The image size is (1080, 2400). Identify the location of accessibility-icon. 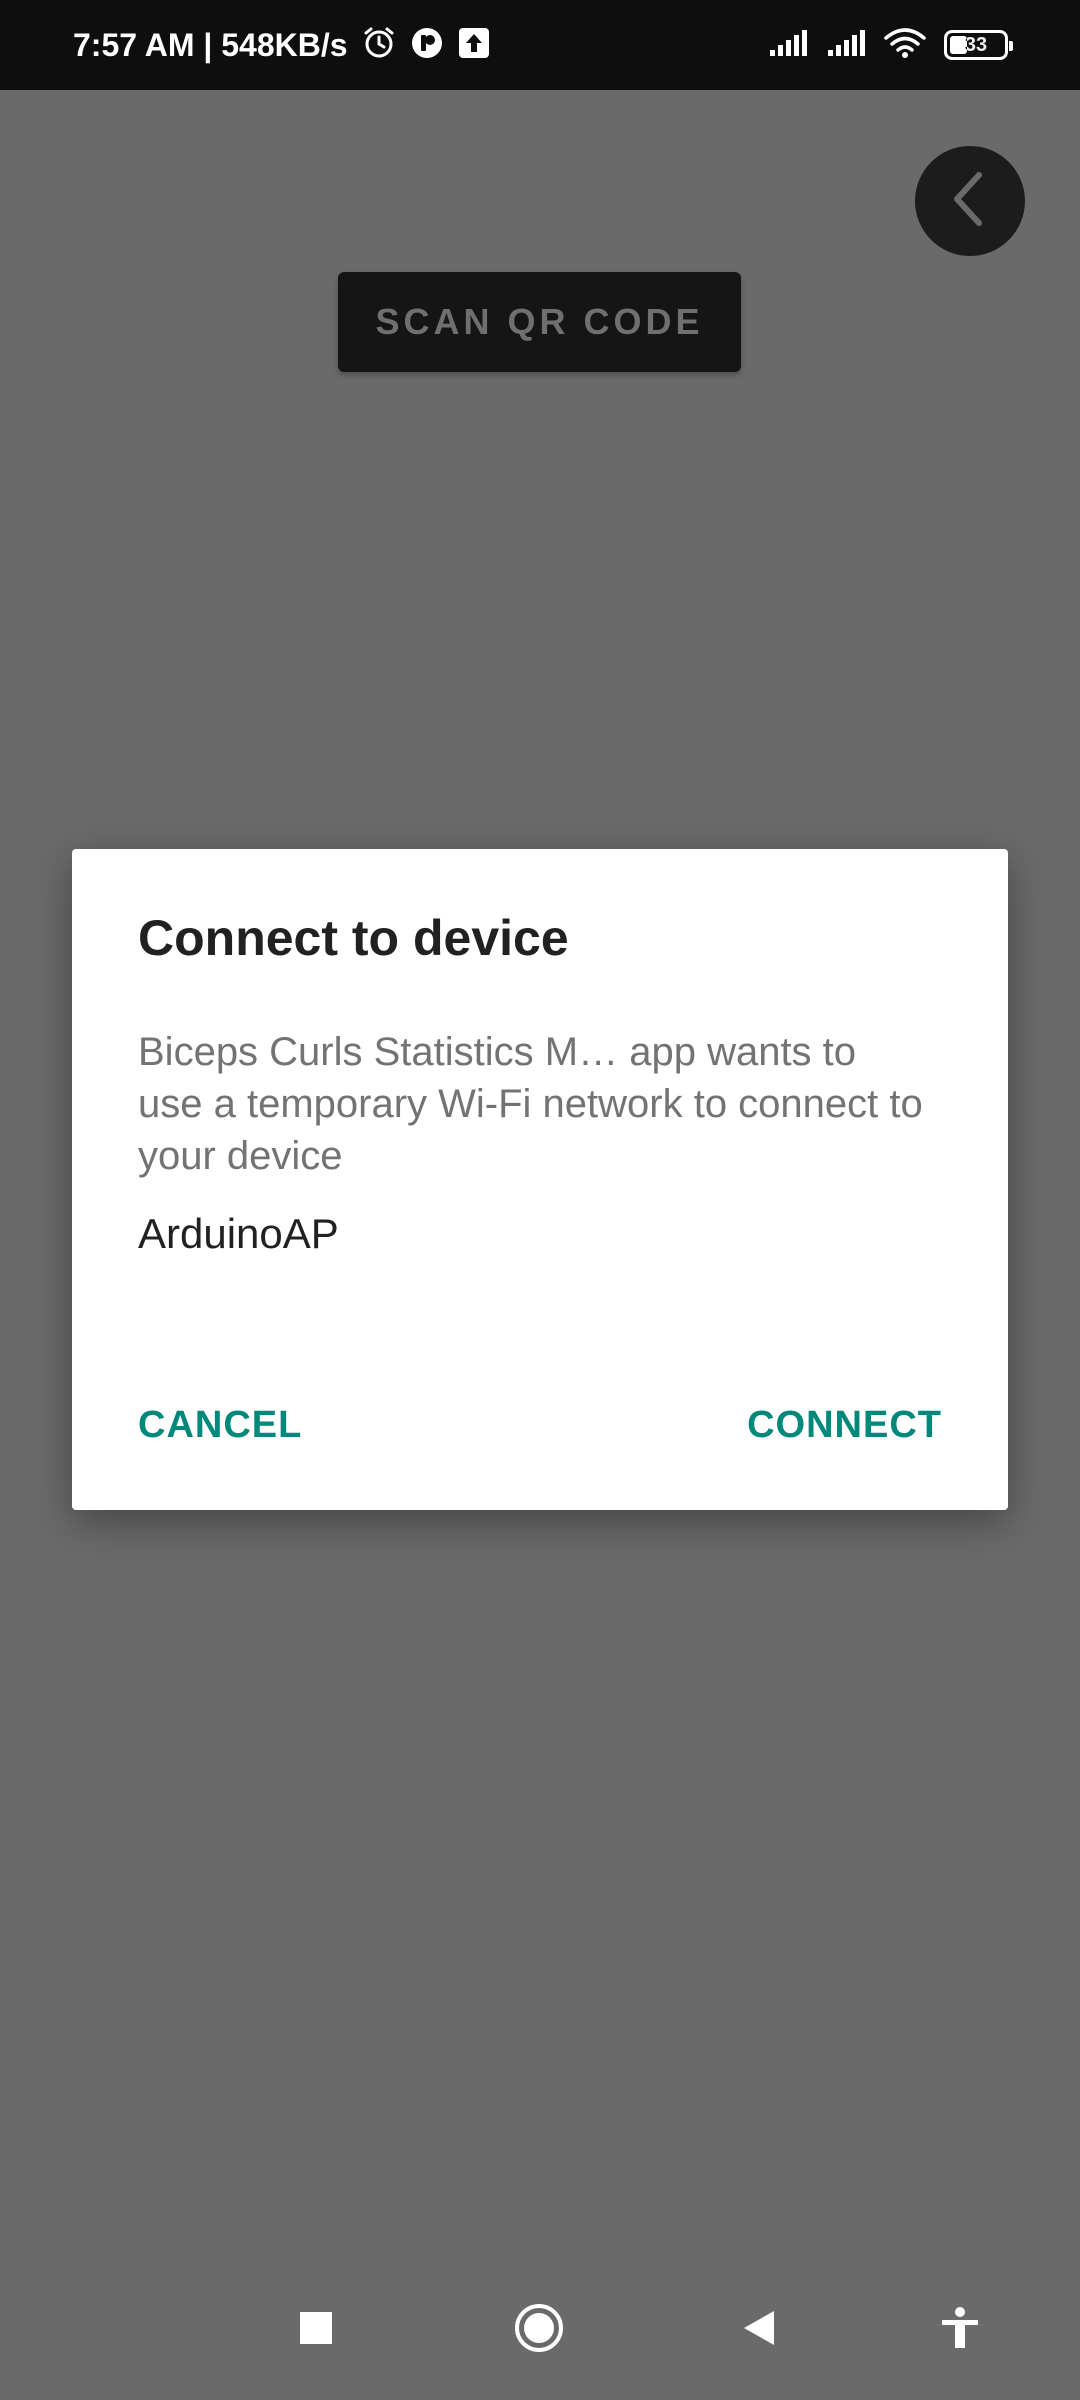
(960, 2330).